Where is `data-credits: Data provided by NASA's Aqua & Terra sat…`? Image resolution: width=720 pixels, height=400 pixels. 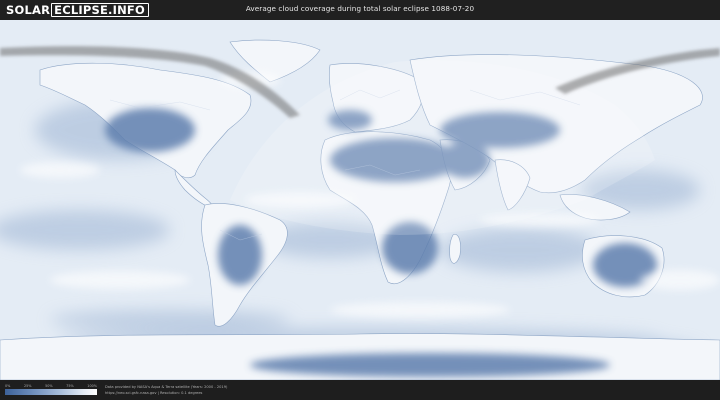
data-credits: Data provided by NASA's Aqua & Terra sat… is located at coordinates (166, 390).